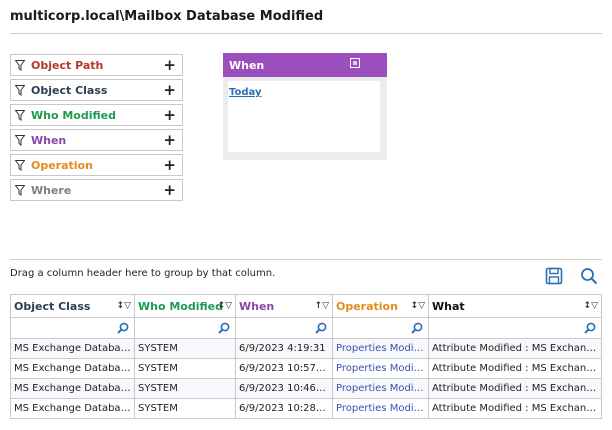  What do you see at coordinates (448, 306) in the screenshot?
I see `column-header-label: What` at bounding box center [448, 306].